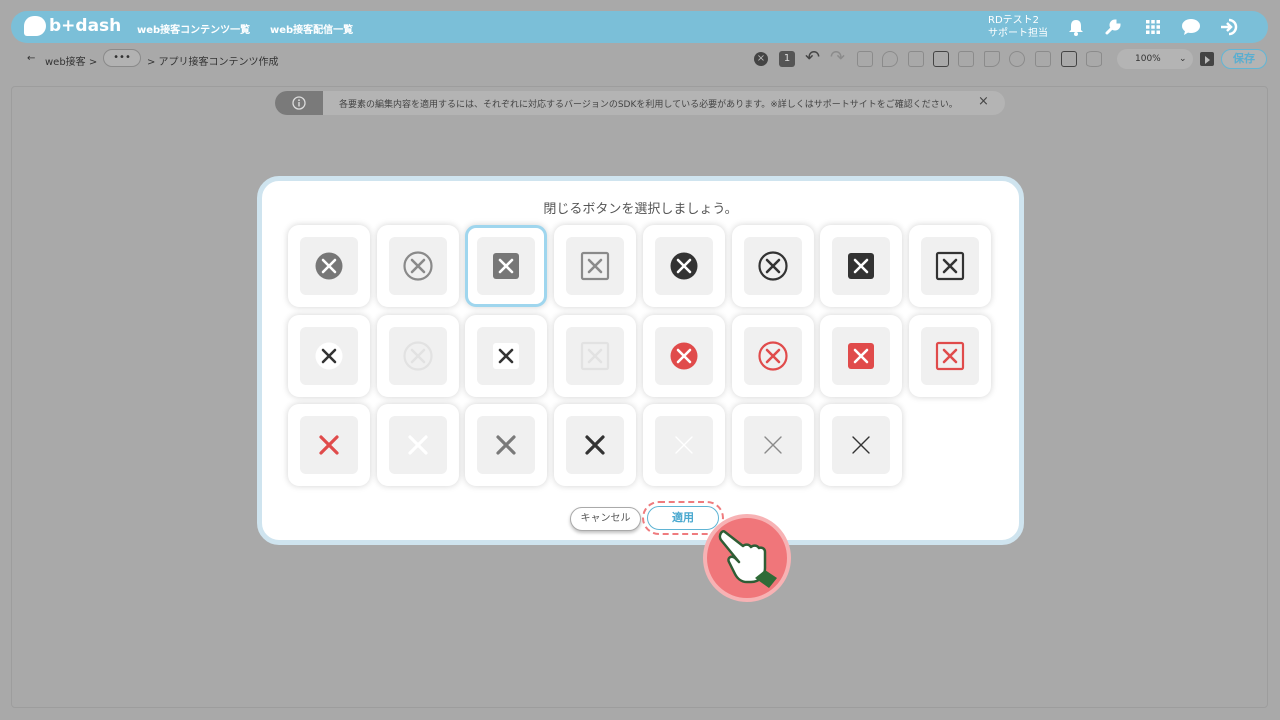  Describe the element at coordinates (837, 57) in the screenshot. I see `redo-icon: ↷` at that location.